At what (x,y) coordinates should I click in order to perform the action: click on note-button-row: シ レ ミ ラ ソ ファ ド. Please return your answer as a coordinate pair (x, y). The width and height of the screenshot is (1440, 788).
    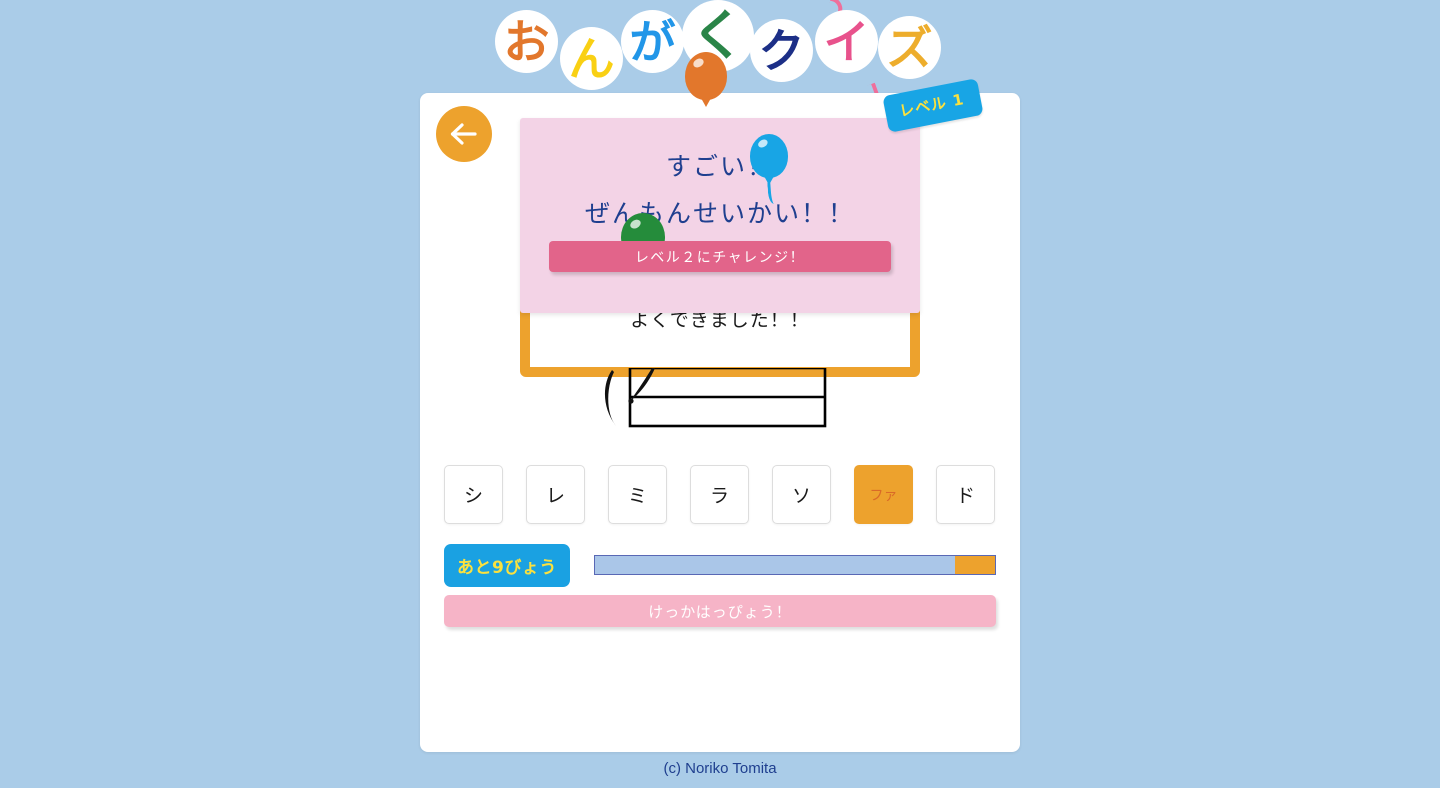
    Looking at the image, I should click on (720, 494).